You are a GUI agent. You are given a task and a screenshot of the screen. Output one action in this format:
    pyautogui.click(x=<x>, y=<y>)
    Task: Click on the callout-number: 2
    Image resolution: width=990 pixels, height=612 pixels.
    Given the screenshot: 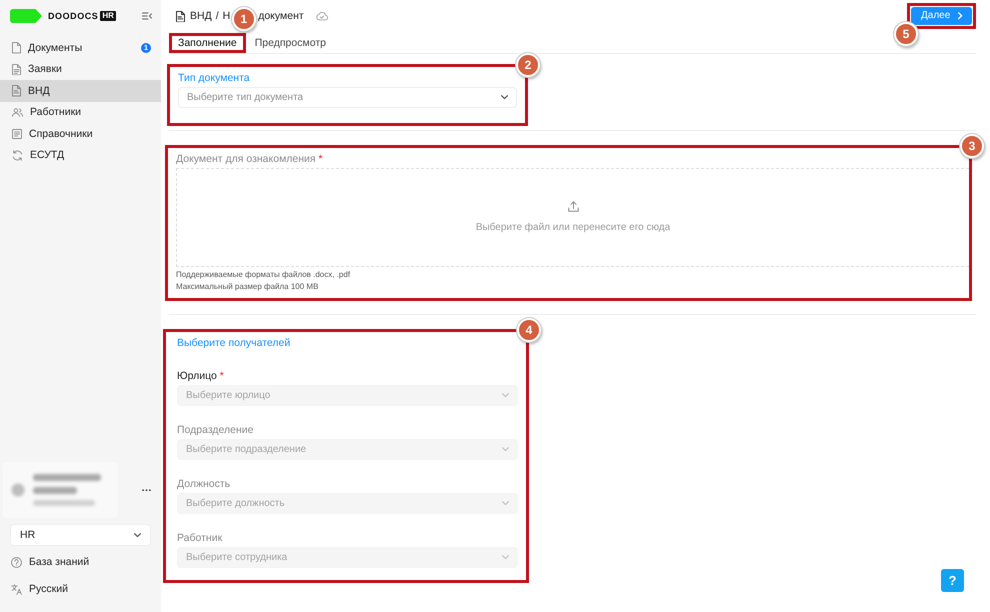 What is the action you would take?
    pyautogui.click(x=528, y=65)
    